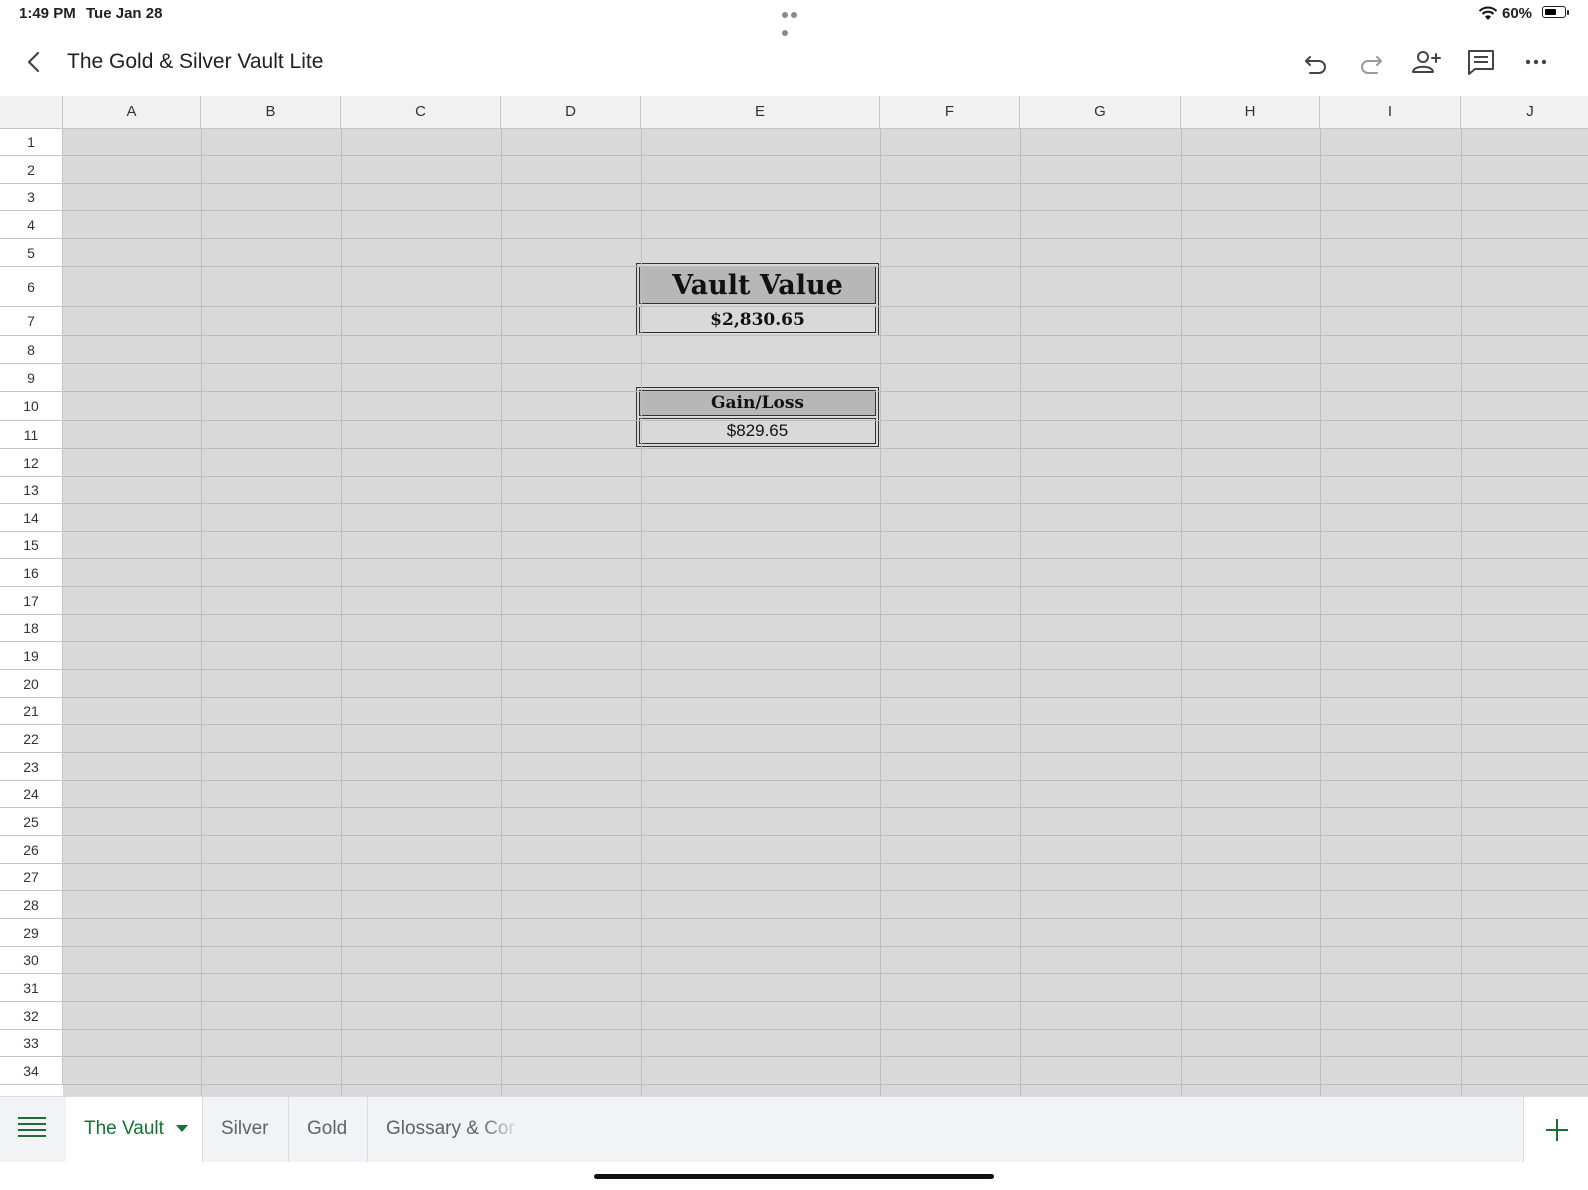 The height and width of the screenshot is (1190, 1588). What do you see at coordinates (31, 170) in the screenshot?
I see `row-header-2: 2` at bounding box center [31, 170].